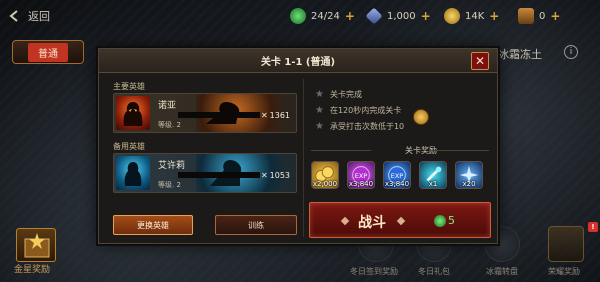 The height and width of the screenshot is (282, 600). I want to click on objective-1: ★ 关卡完成, so click(338, 94).